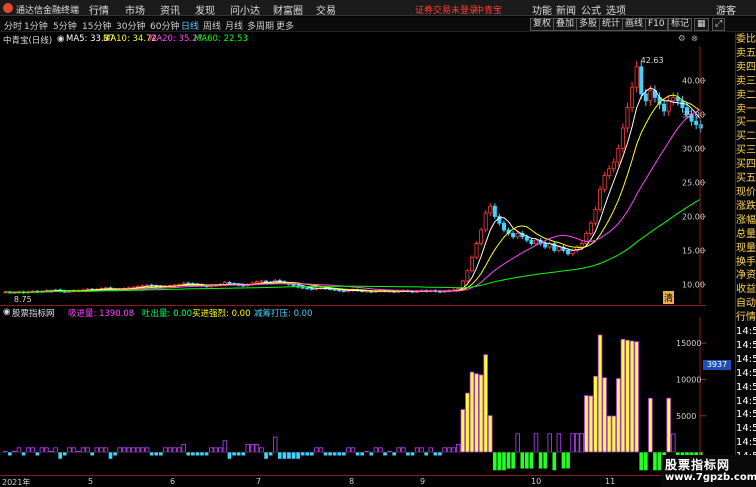 This screenshot has height=487, width=756. Describe the element at coordinates (746, 207) in the screenshot. I see `side-panel-item: 涨跌` at that location.